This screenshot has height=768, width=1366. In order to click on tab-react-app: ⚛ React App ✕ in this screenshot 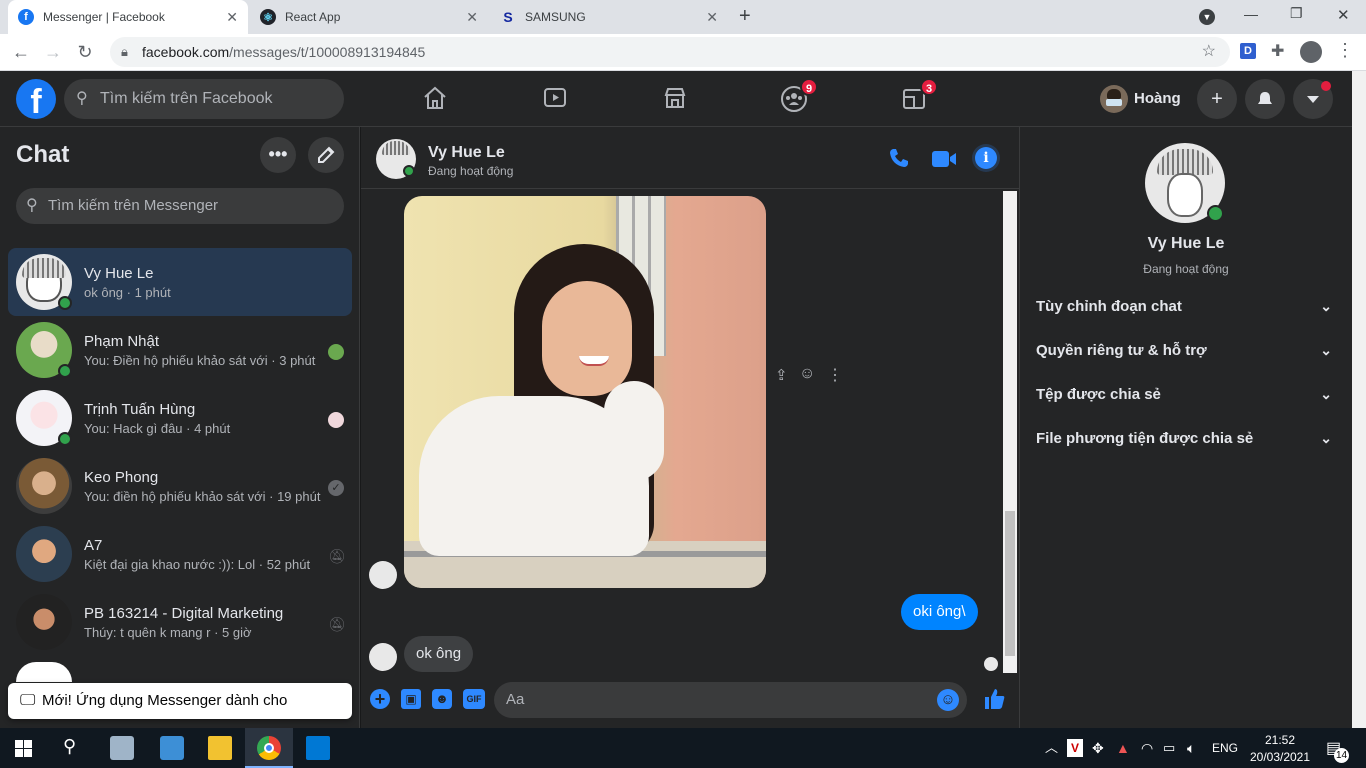, I will do `click(369, 17)`.